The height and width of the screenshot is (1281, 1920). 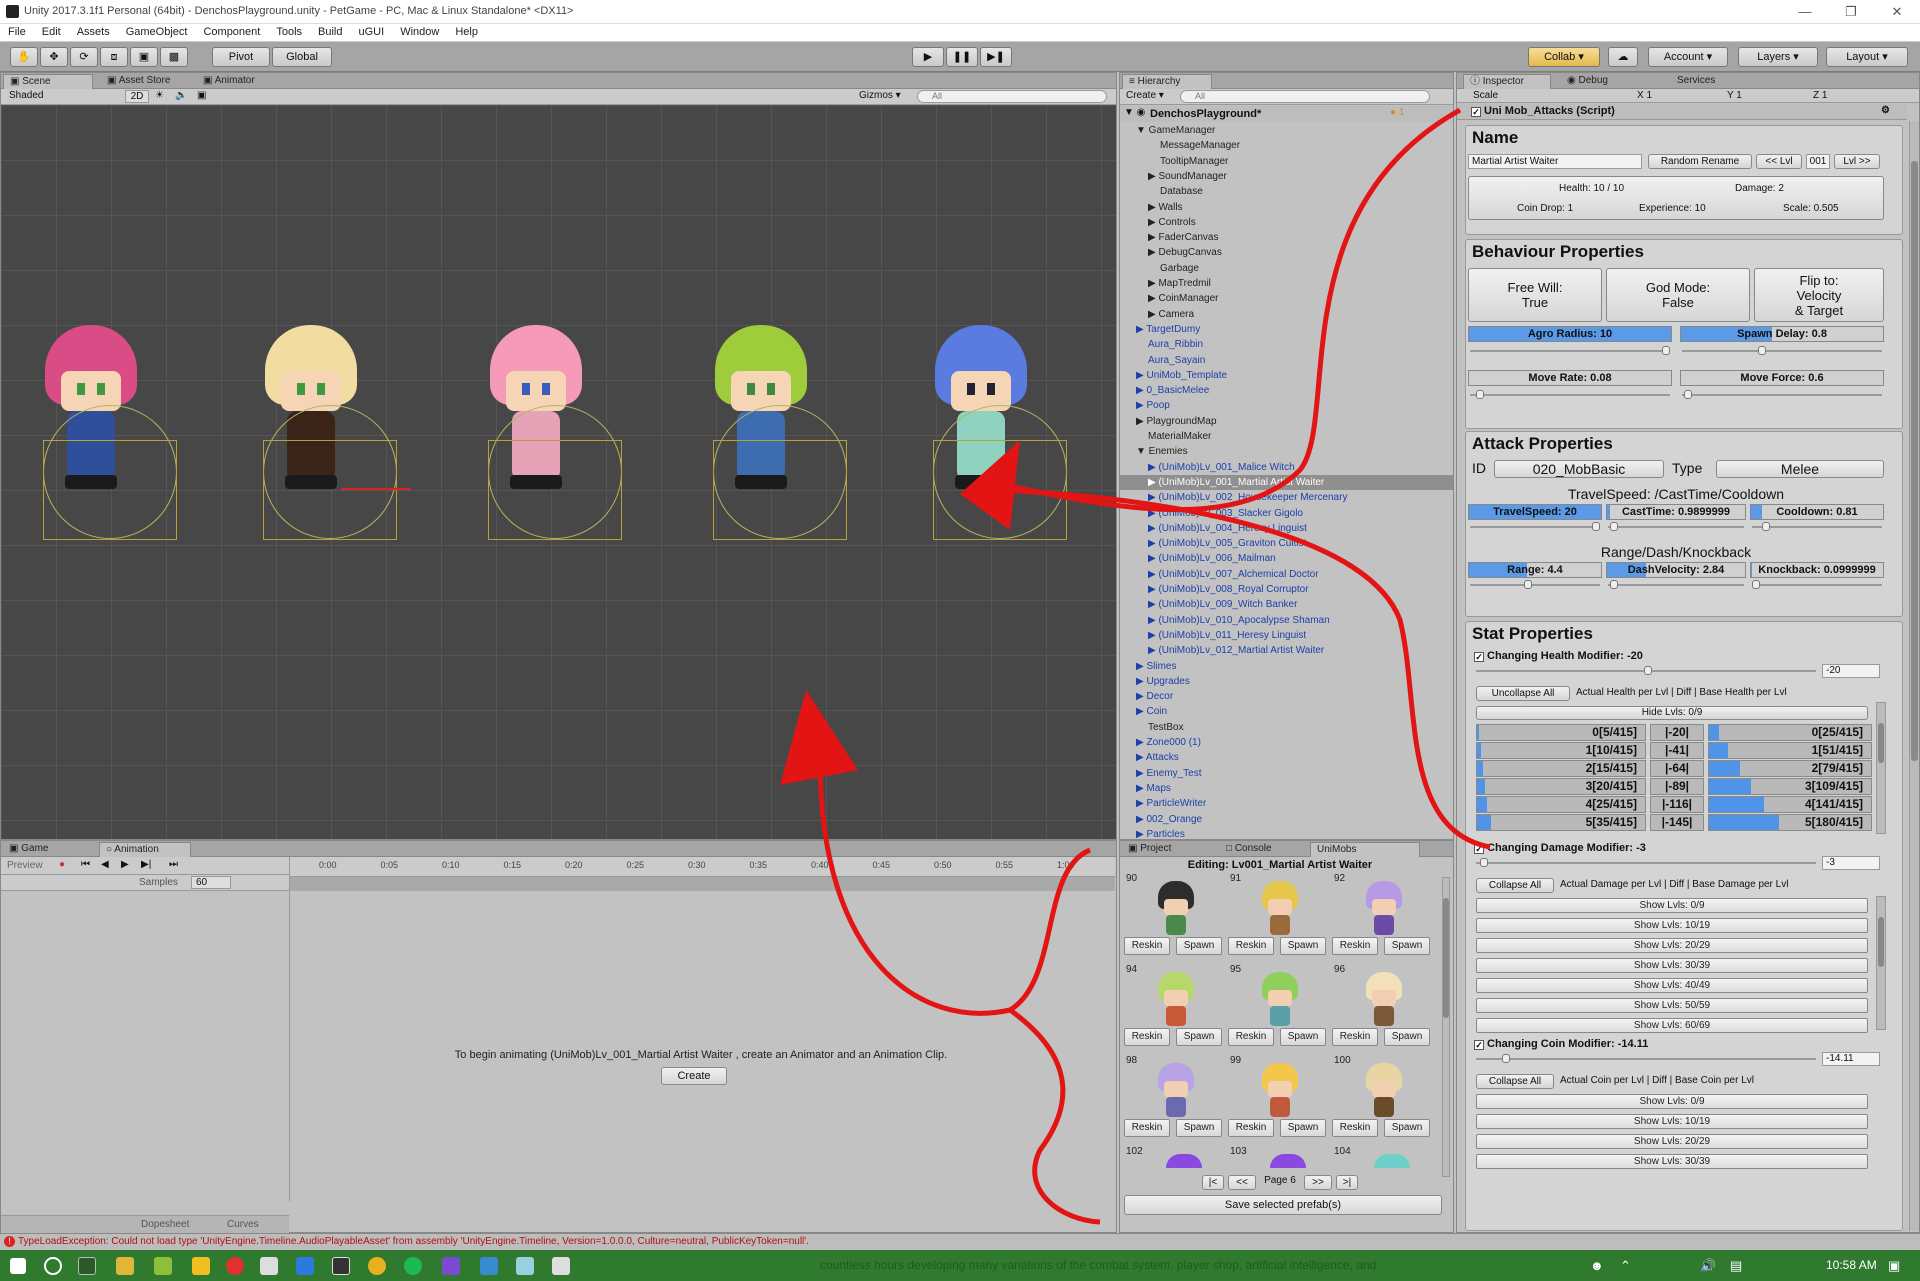 I want to click on hierarchy-item: ▶ (UniMob)Lv_001_Martial Artist Waiter, so click(x=1286, y=482).